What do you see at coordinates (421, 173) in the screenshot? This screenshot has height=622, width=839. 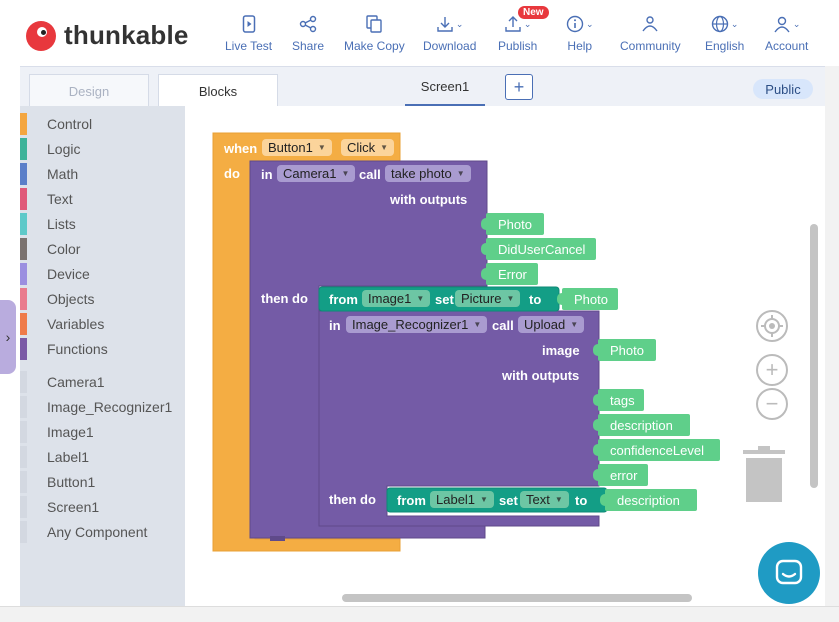 I see `camera-method-value: take photo` at bounding box center [421, 173].